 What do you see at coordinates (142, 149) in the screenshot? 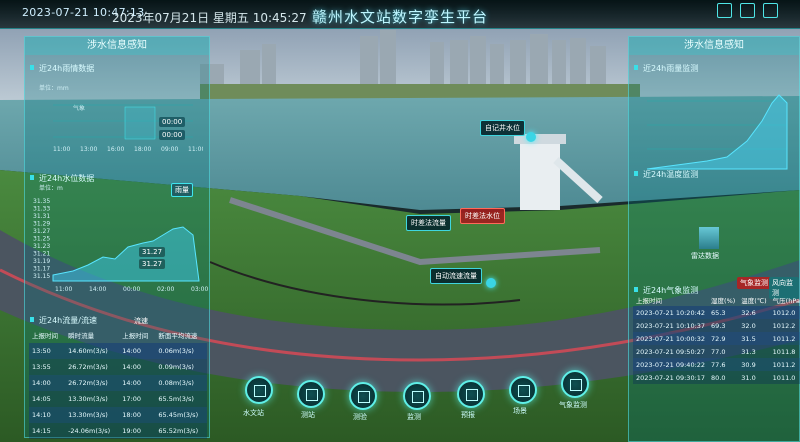
I see `x-tick-label: 18:00` at bounding box center [142, 149].